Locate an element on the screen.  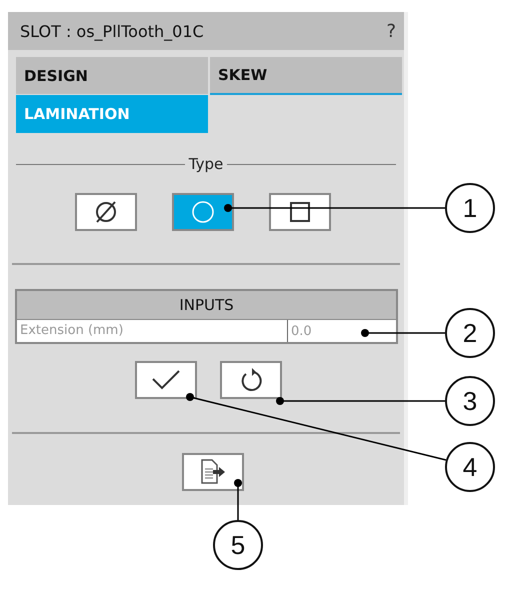
checkmark-icon is located at coordinates (166, 380).